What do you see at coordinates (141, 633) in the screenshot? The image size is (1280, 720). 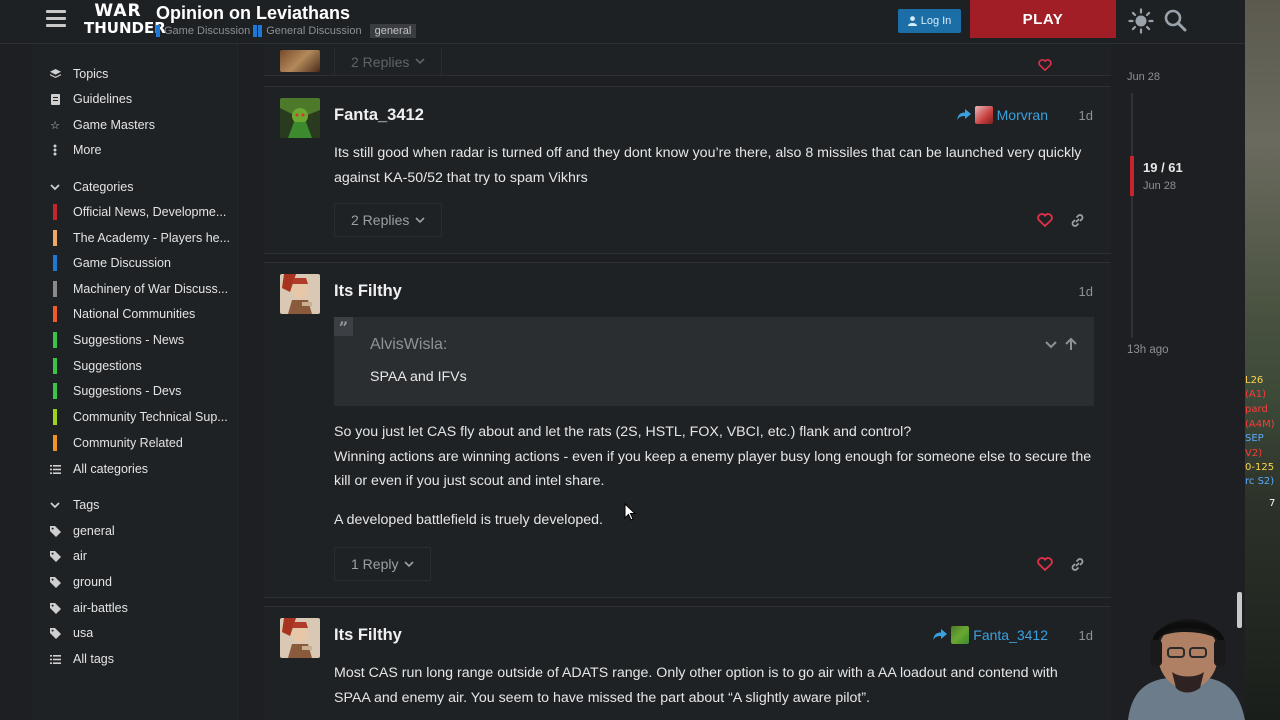 I see `sidebar-tag-usa: usa` at bounding box center [141, 633].